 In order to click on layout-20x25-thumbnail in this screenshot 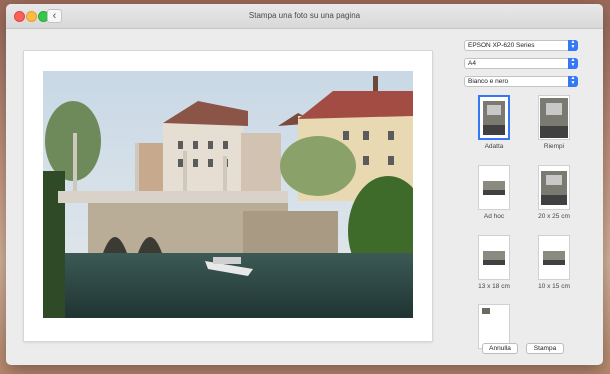, I will do `click(554, 187)`.